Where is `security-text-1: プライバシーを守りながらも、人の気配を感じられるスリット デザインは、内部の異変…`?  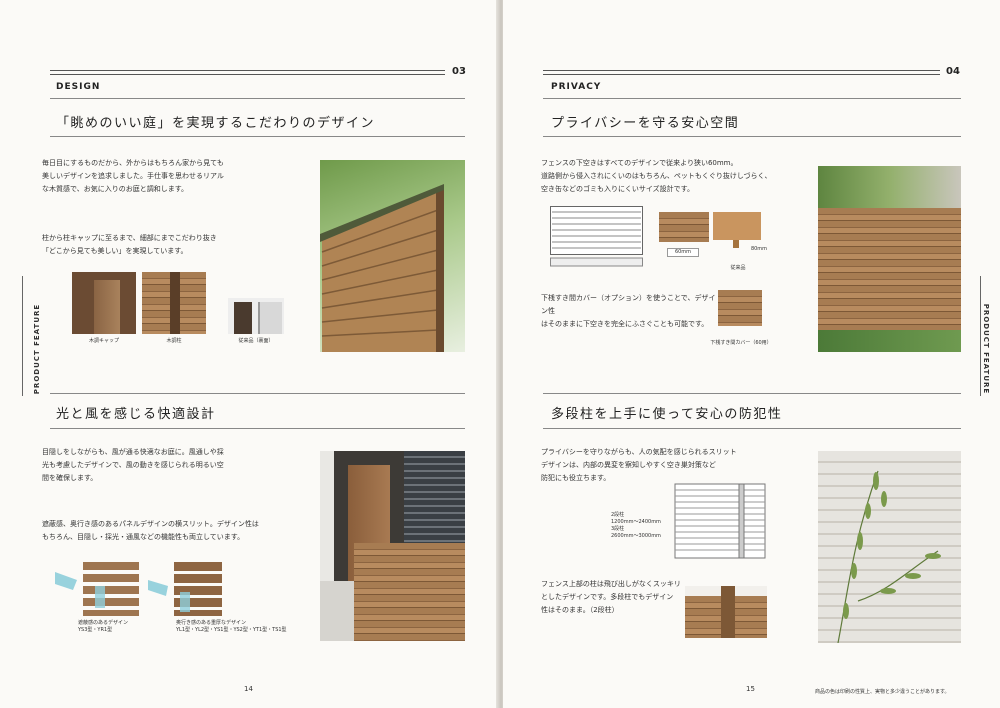 security-text-1: プライバシーを守りながらも、人の気配を感じられるスリット デザインは、内部の異変… is located at coordinates (639, 465).